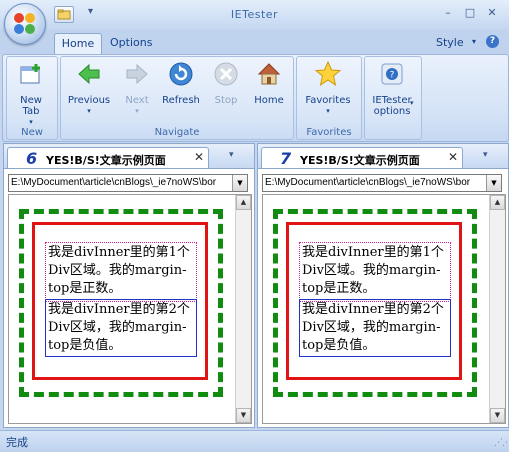 The height and width of the screenshot is (452, 509). Describe the element at coordinates (137, 111) in the screenshot. I see `next-dropdown-icon: ▾` at that location.